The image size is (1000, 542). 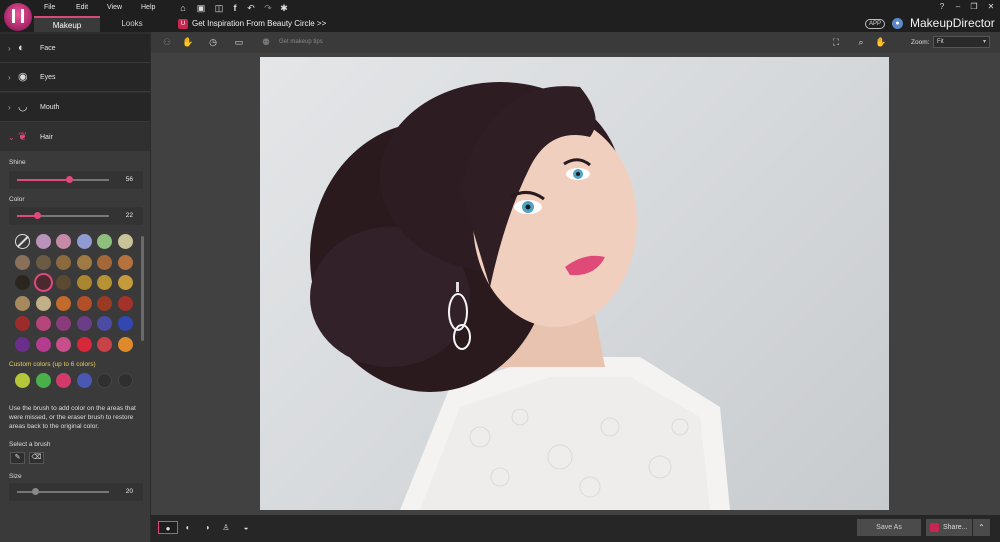 I want to click on menu-file: File, so click(x=49, y=7).